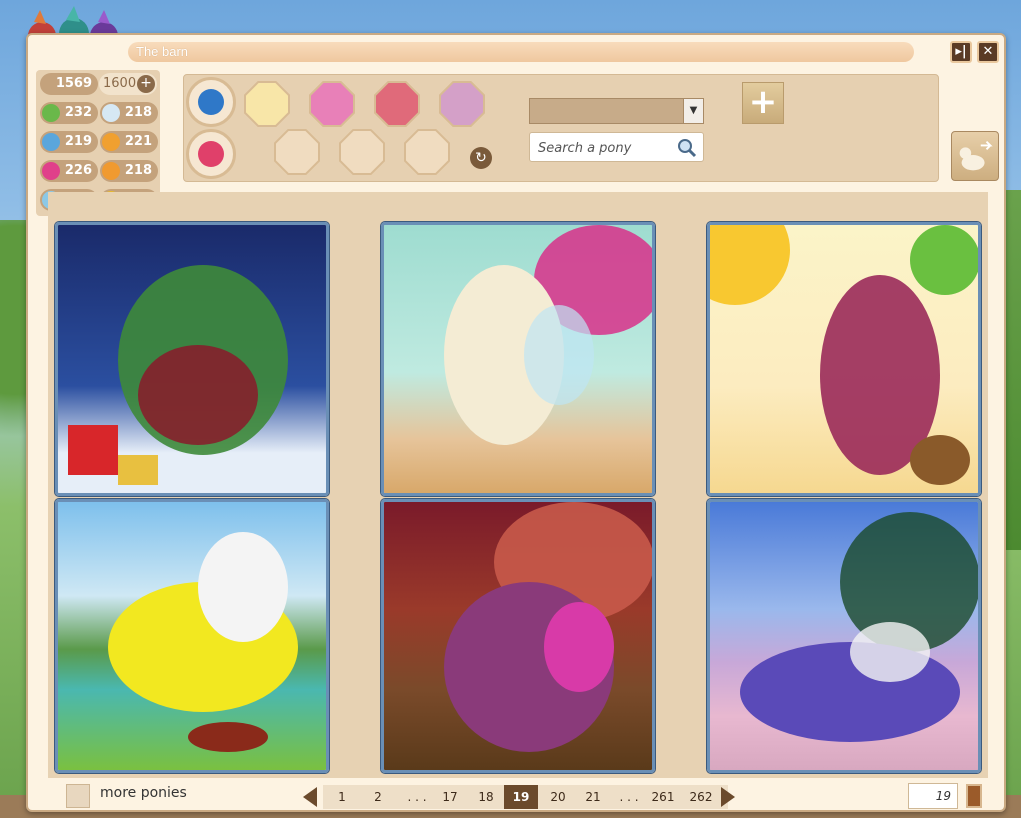  I want to click on paw-stat: 218, so click(129, 171).